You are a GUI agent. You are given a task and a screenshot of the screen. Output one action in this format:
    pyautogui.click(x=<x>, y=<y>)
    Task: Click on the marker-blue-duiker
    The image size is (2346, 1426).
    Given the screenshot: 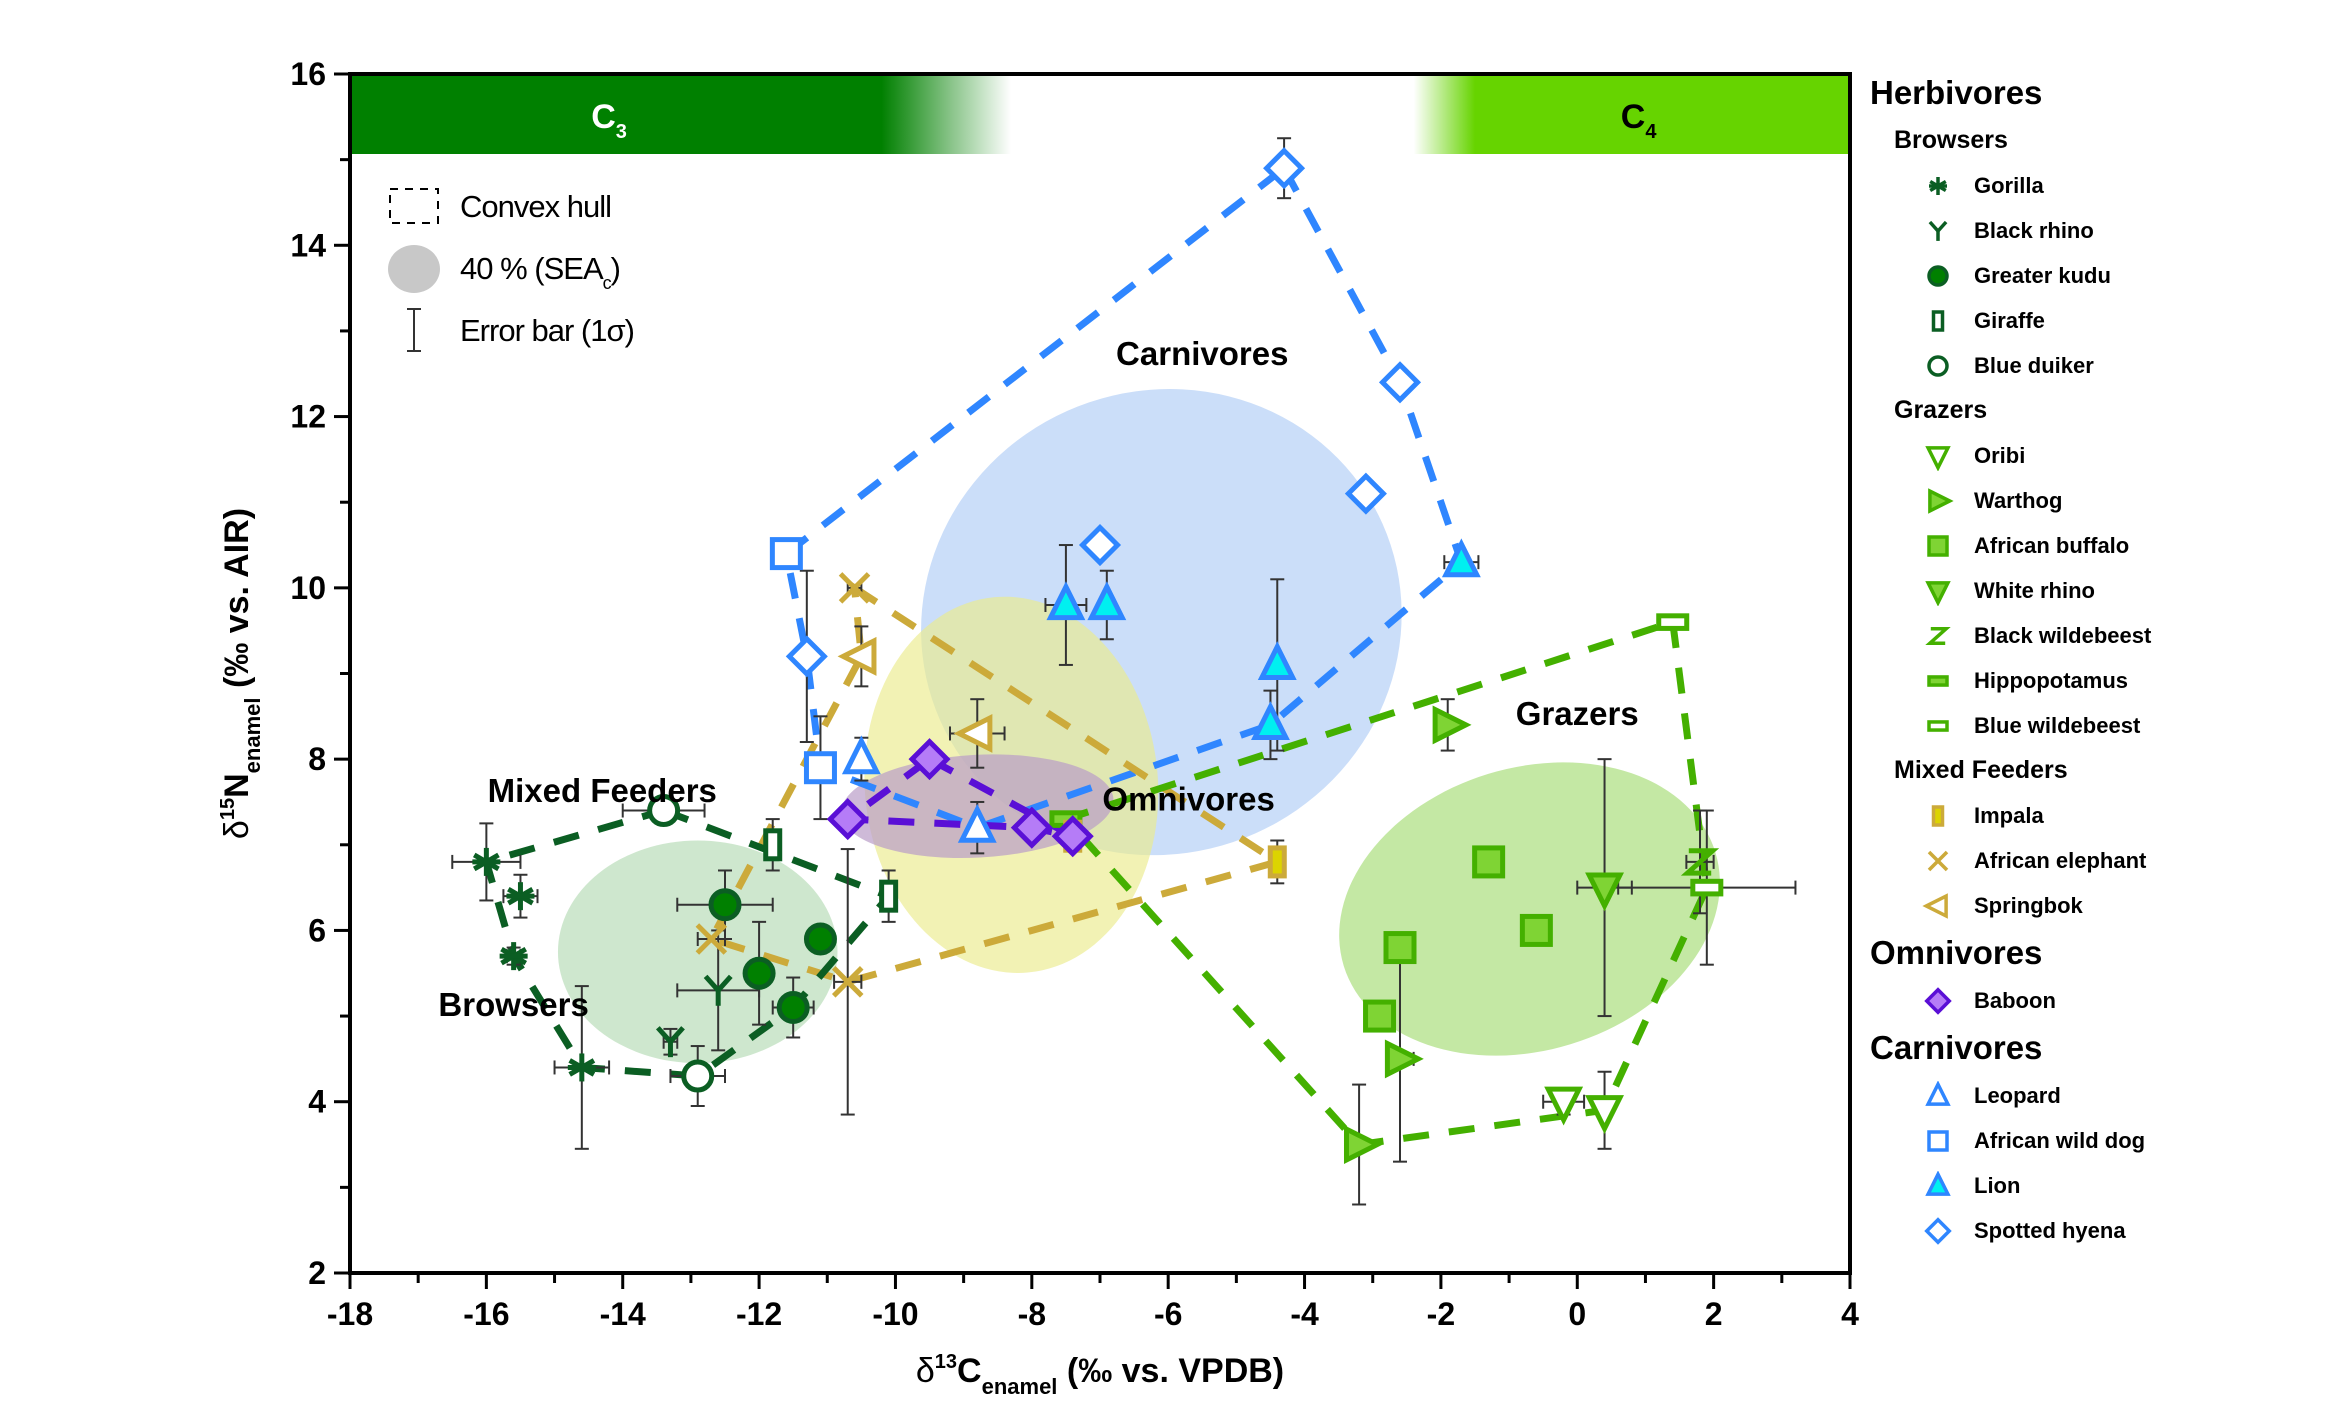 What is the action you would take?
    pyautogui.click(x=698, y=1076)
    